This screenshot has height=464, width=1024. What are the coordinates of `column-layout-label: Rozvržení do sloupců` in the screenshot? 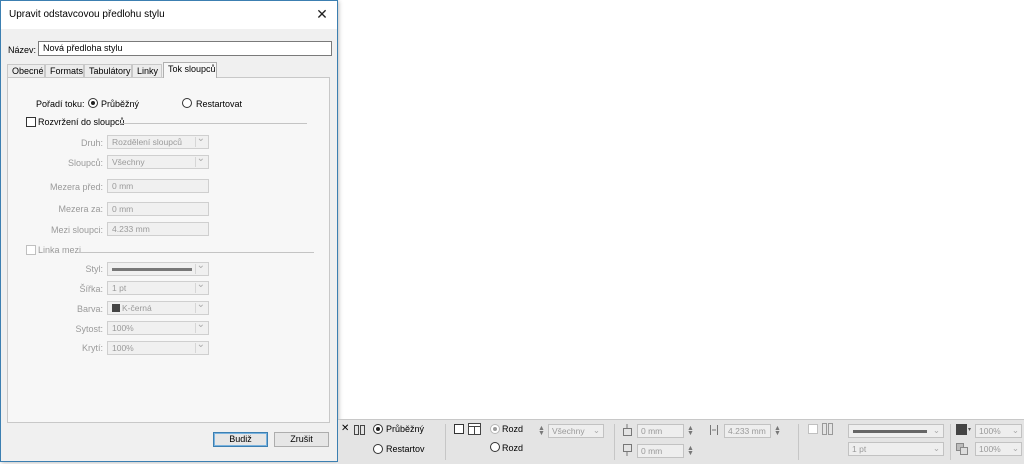 It's located at (81, 122).